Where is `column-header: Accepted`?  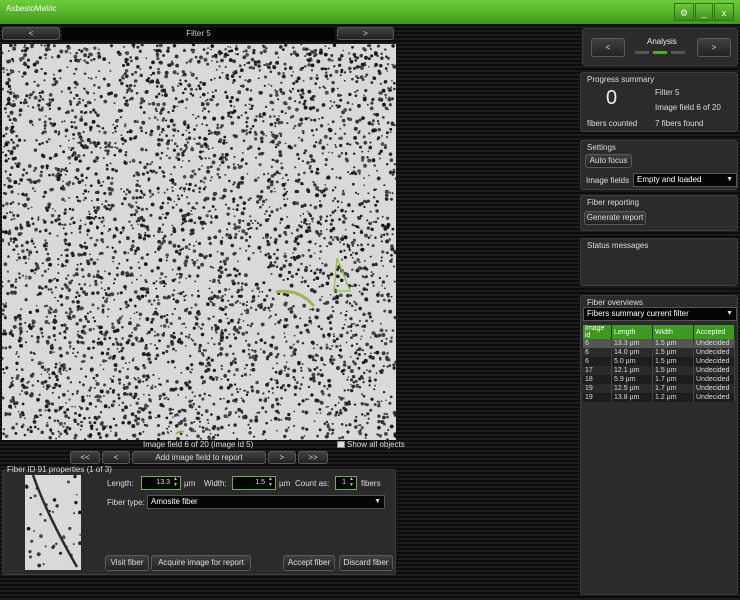
column-header: Accepted is located at coordinates (714, 332).